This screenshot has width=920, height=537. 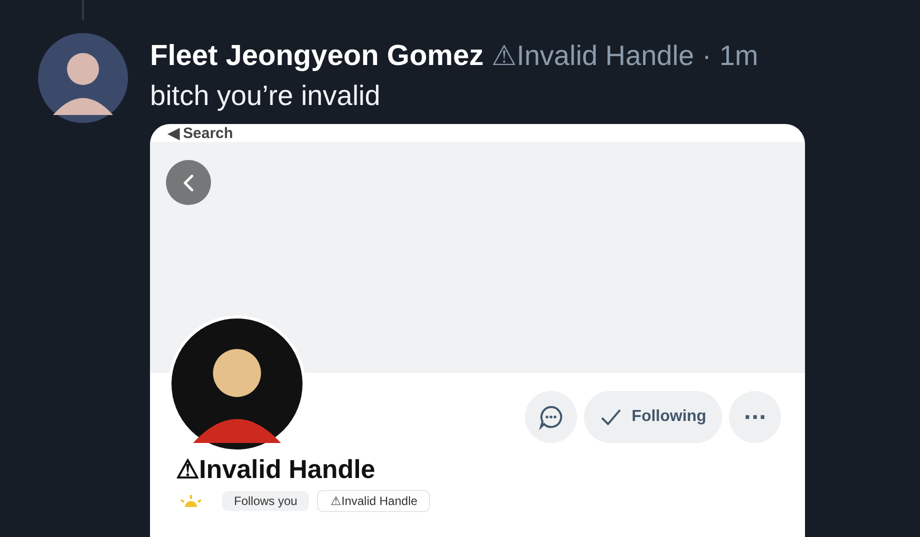 I want to click on more-button: ···, so click(x=755, y=417).